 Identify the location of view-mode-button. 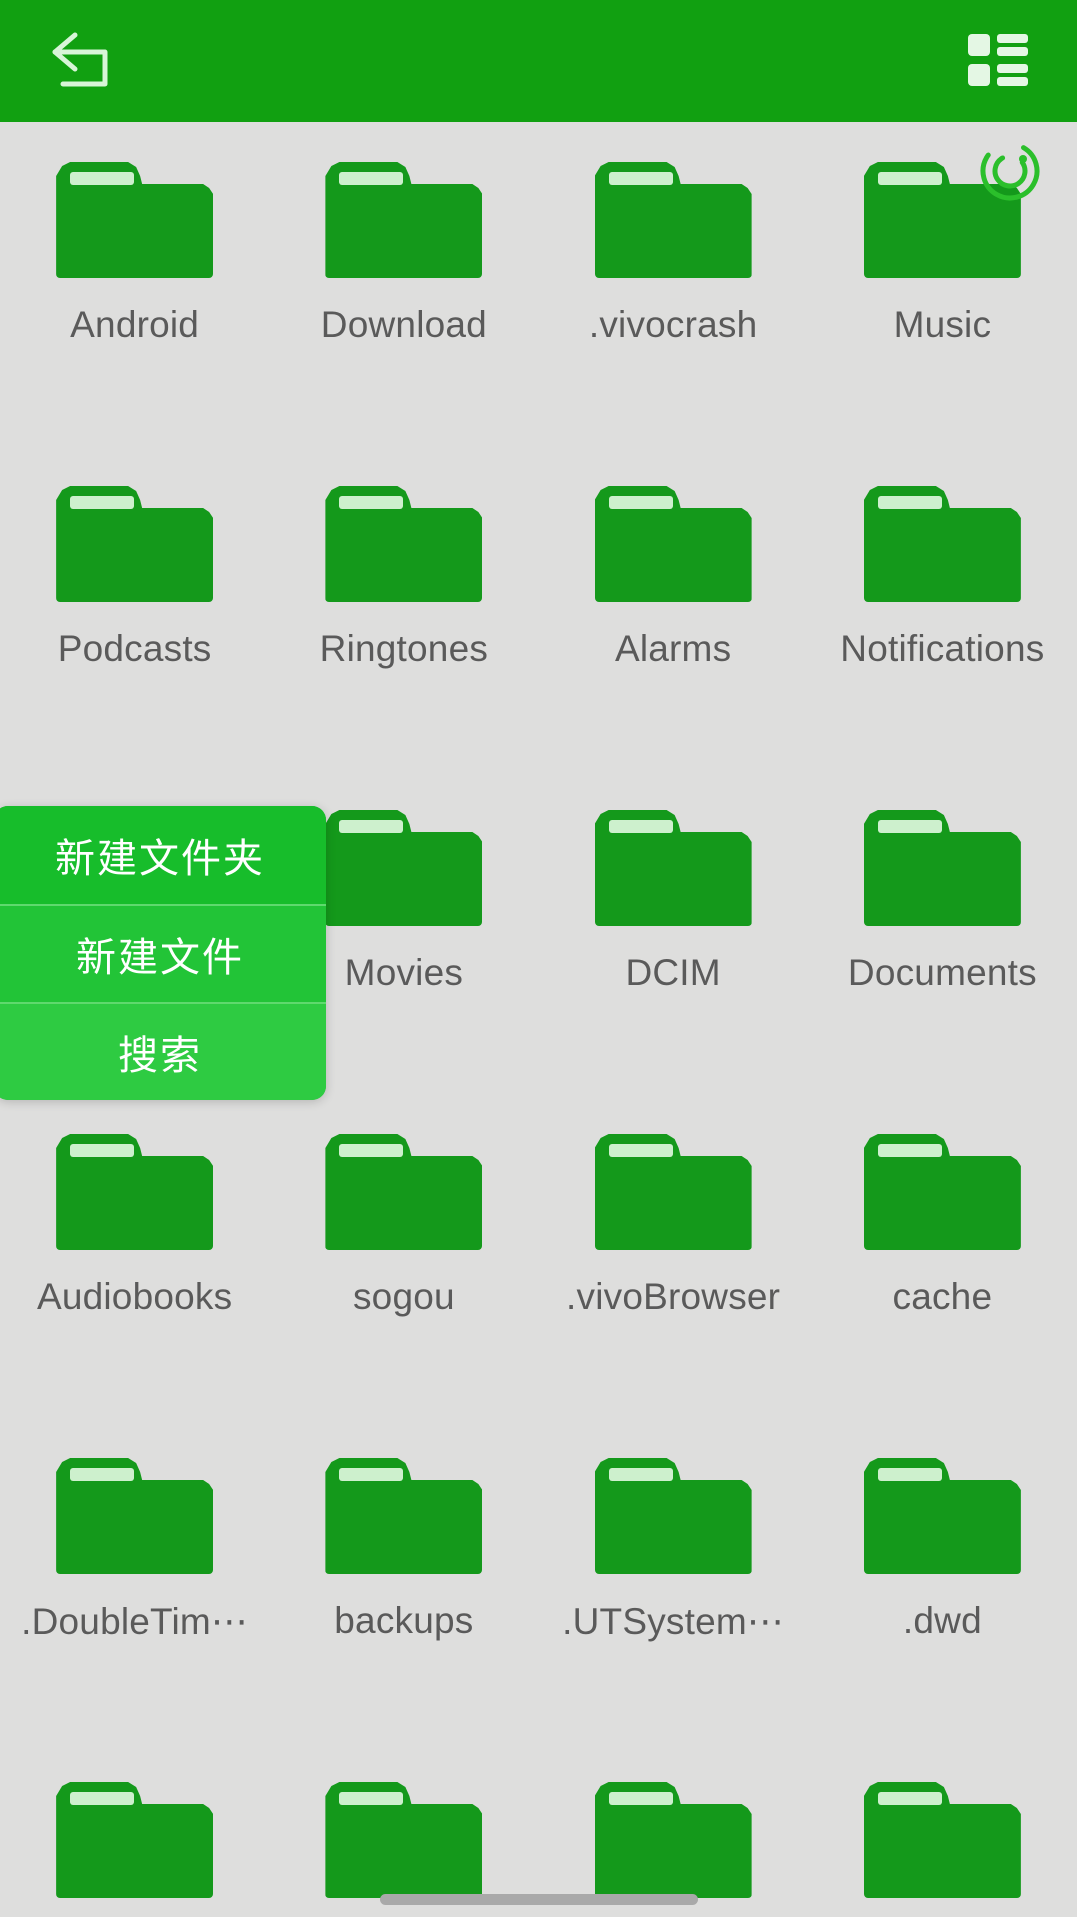
(998, 61).